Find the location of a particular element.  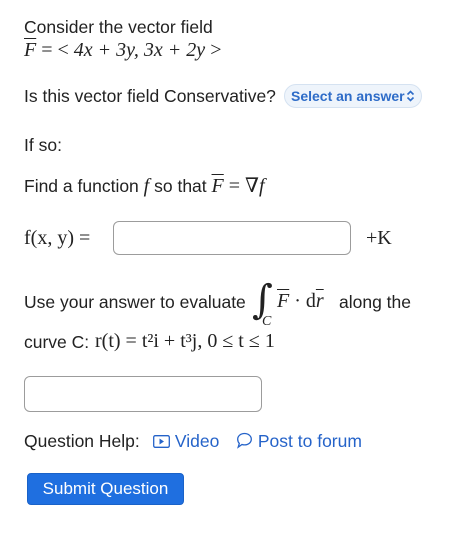

submit-question-button: Submit Question is located at coordinates (105, 489).